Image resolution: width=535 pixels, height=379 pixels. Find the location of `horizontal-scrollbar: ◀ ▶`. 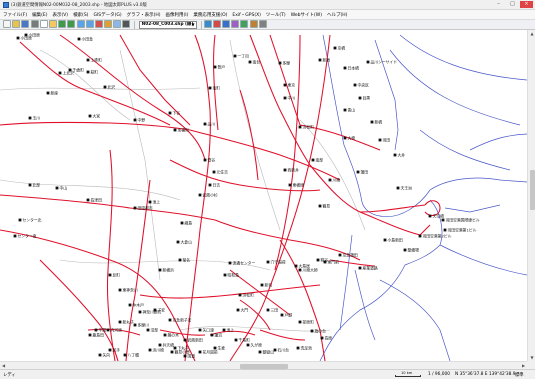

horizontal-scrollbar: ◀ ▶ is located at coordinates (263, 365).